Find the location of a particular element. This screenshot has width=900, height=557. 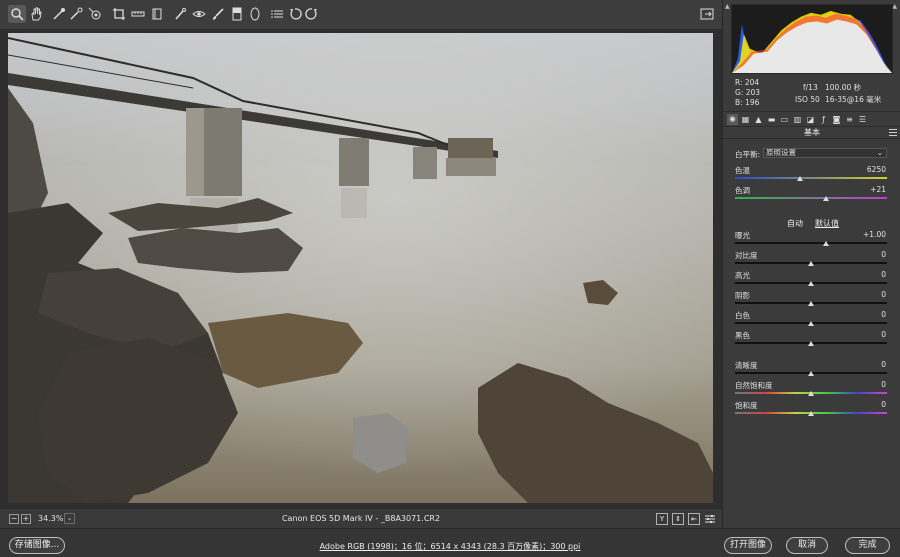

slider-value-clarity: 0 is located at coordinates (883, 364).